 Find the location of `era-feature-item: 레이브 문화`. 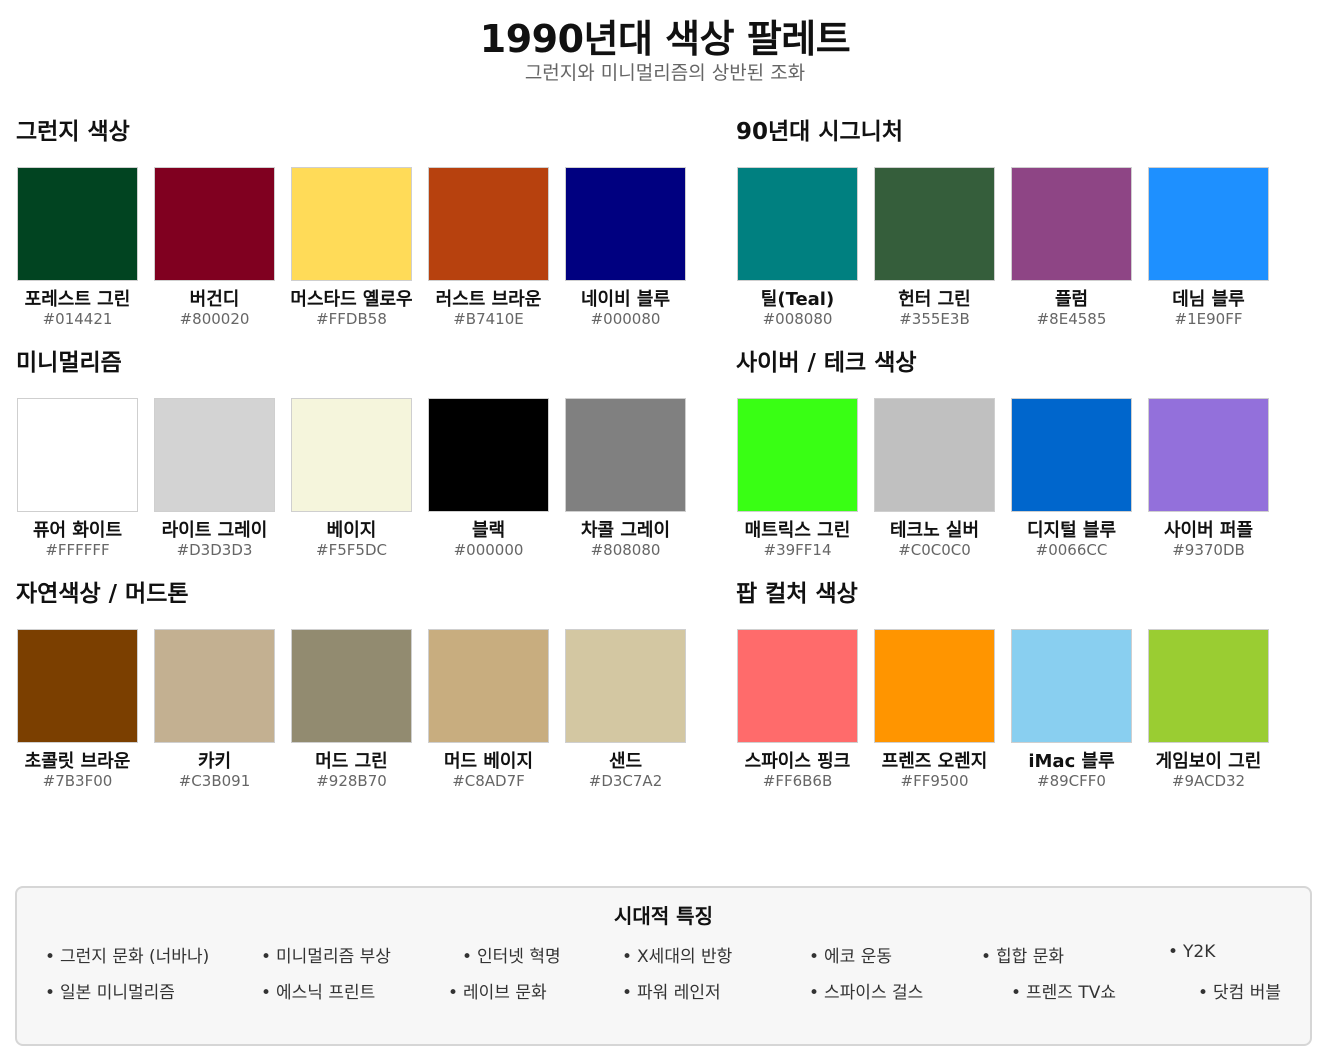

era-feature-item: 레이브 문화 is located at coordinates (497, 990).